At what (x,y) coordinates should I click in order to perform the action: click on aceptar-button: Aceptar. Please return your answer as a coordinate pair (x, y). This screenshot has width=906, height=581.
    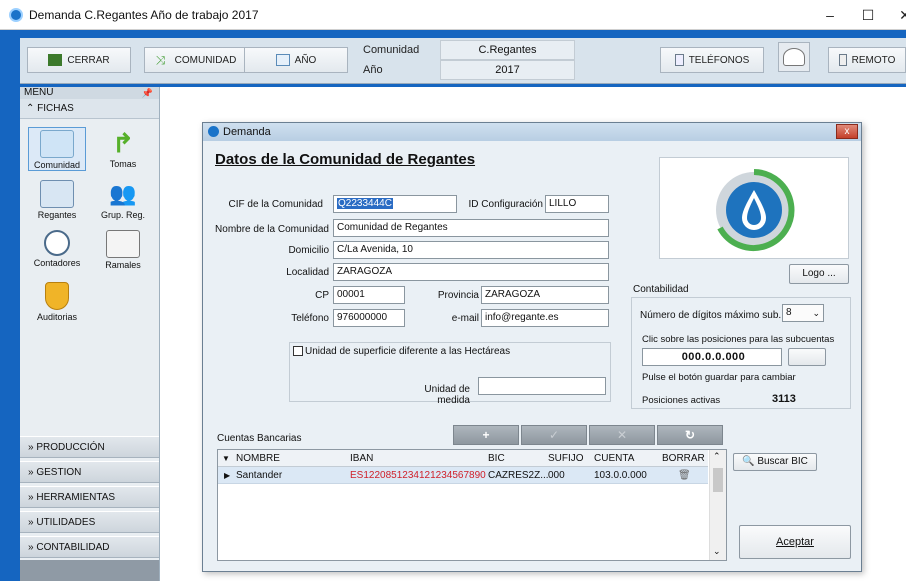
    Looking at the image, I should click on (795, 542).